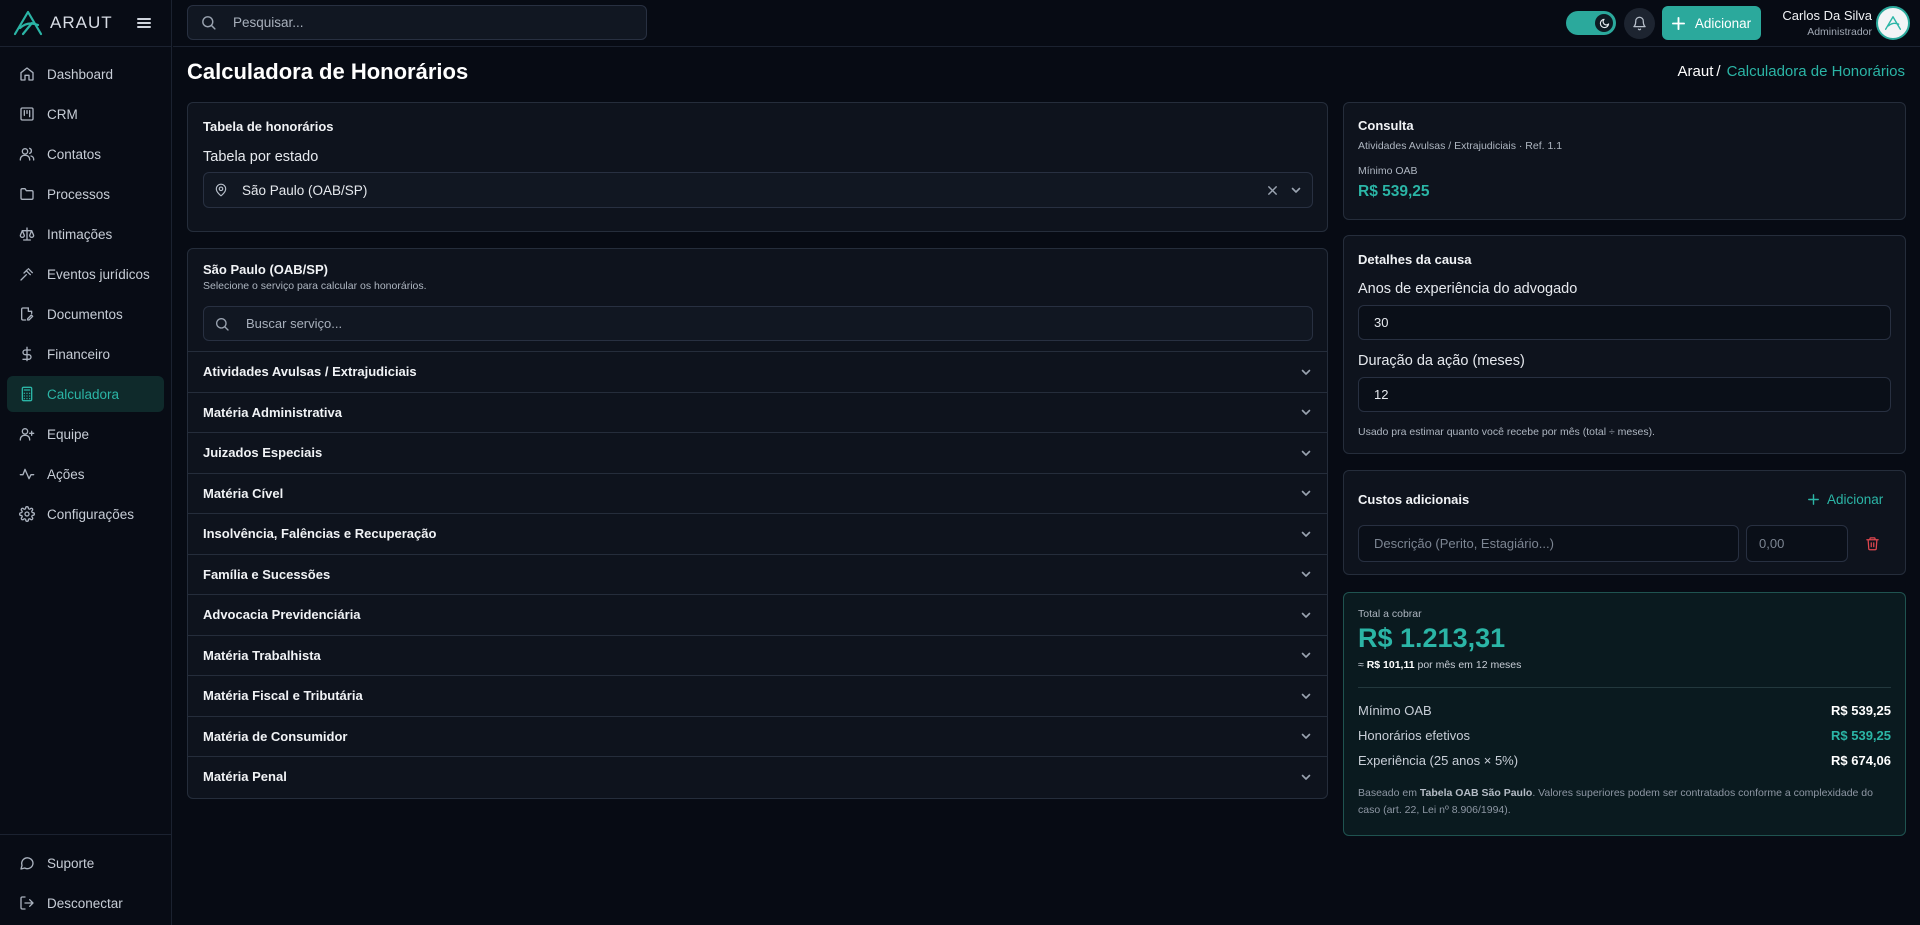  Describe the element at coordinates (85, 114) in the screenshot. I see `sidebar-item-crm: CRM` at that location.